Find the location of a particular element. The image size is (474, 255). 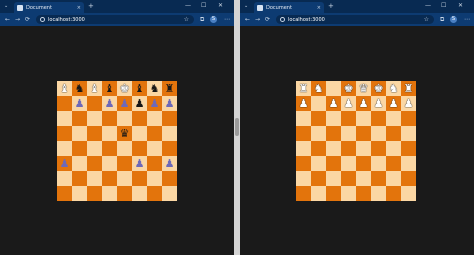

white-queen-icon: ♛ is located at coordinates (364, 88).